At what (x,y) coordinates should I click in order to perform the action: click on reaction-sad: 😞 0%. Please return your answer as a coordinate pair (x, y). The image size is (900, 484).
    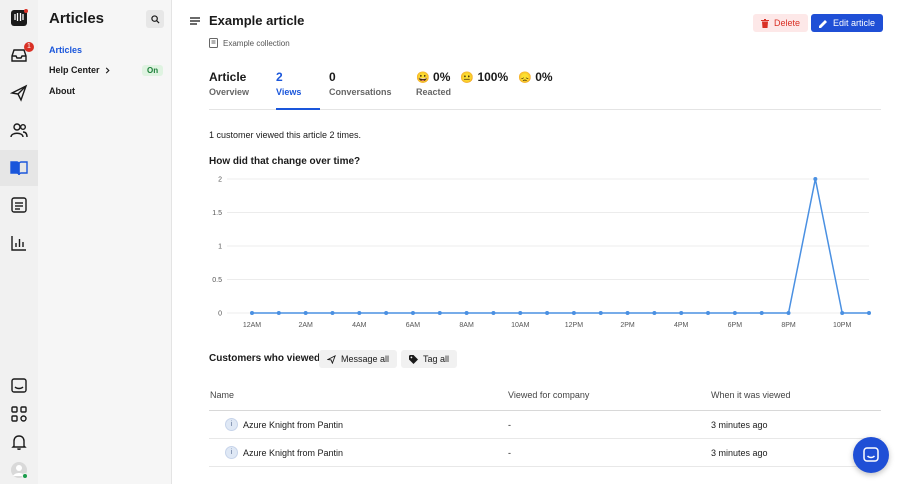
    Looking at the image, I should click on (535, 77).